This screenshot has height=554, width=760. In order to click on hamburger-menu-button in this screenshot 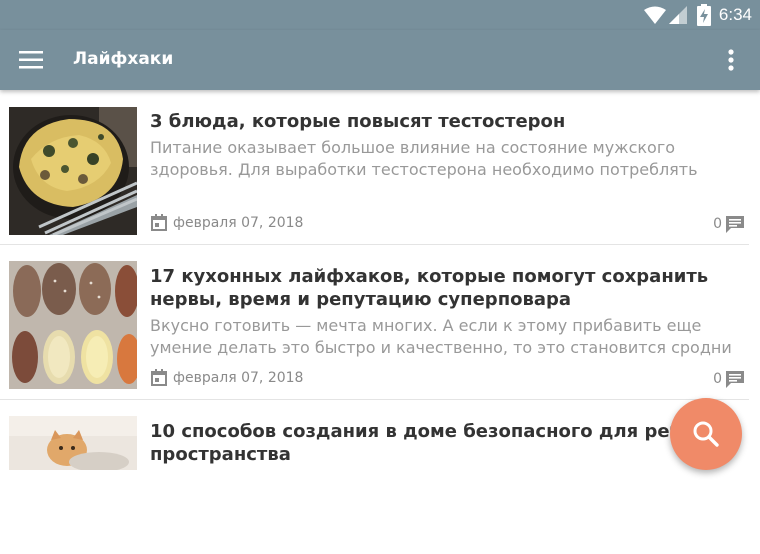, I will do `click(31, 60)`.